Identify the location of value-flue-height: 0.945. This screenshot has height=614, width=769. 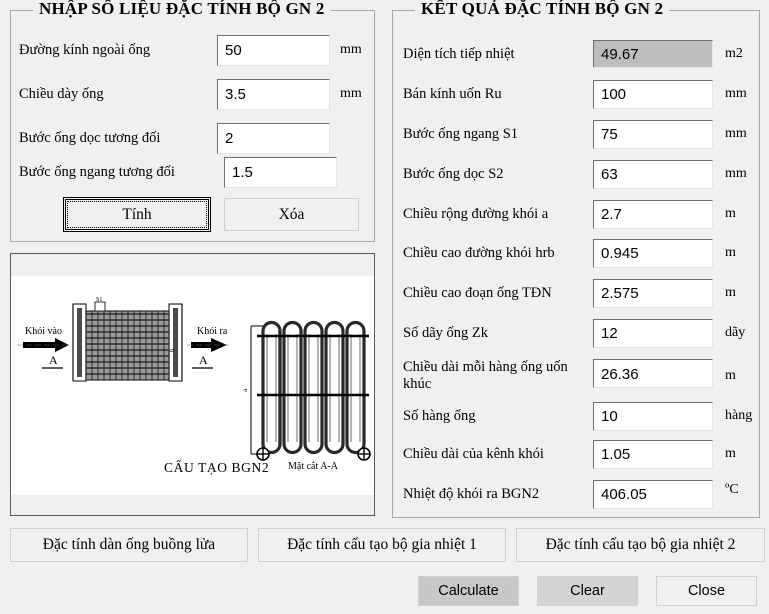
(653, 253).